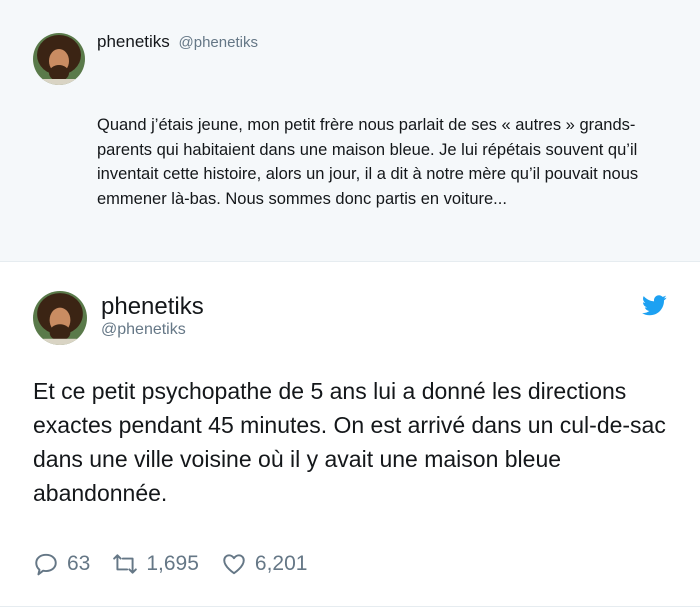  I want to click on reply-icon, so click(46, 564).